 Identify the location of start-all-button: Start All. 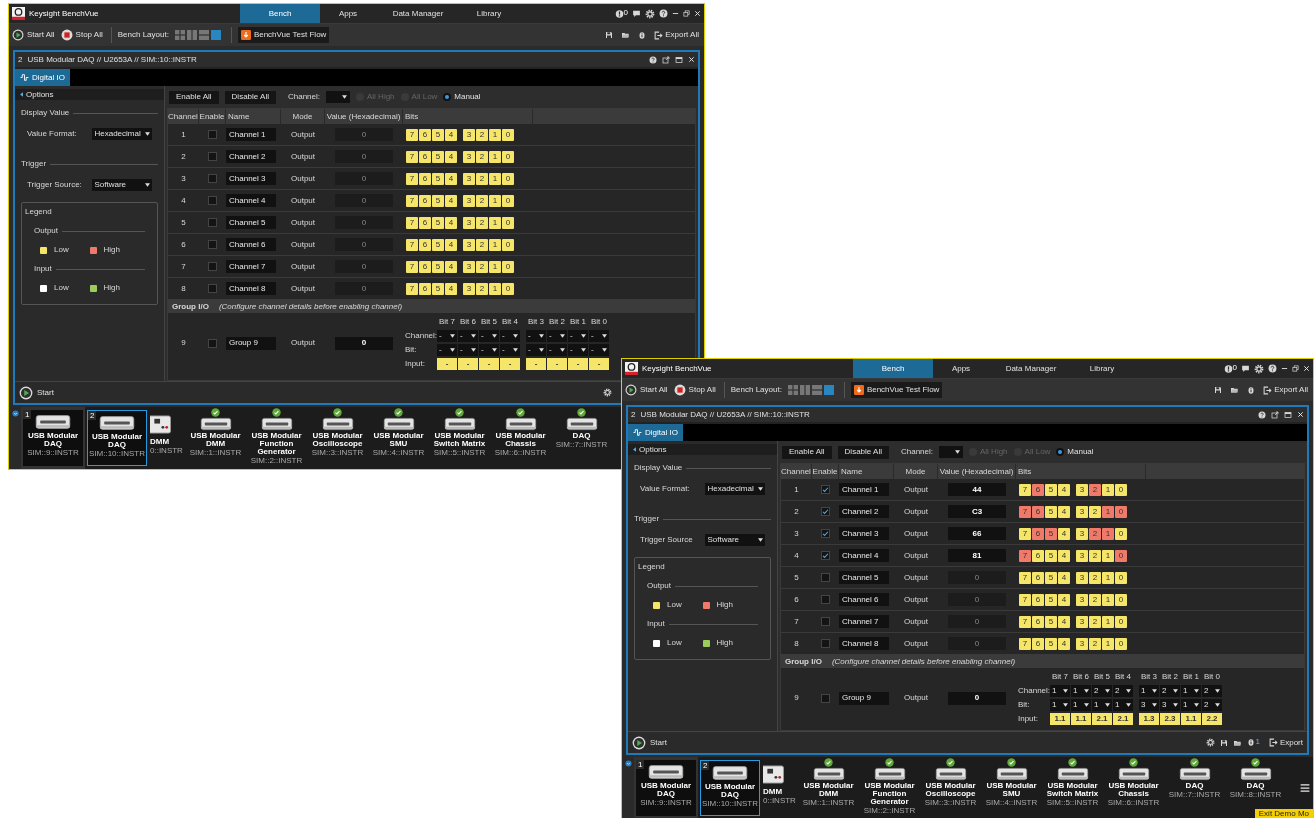
(646, 390).